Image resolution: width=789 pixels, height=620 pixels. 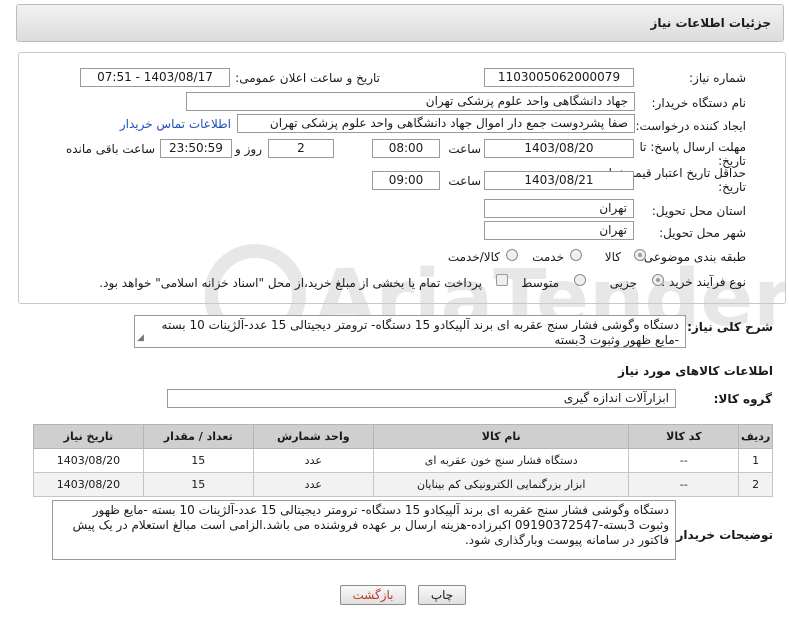 I want to click on col-date: تاریخ نیاز, so click(x=88, y=436).